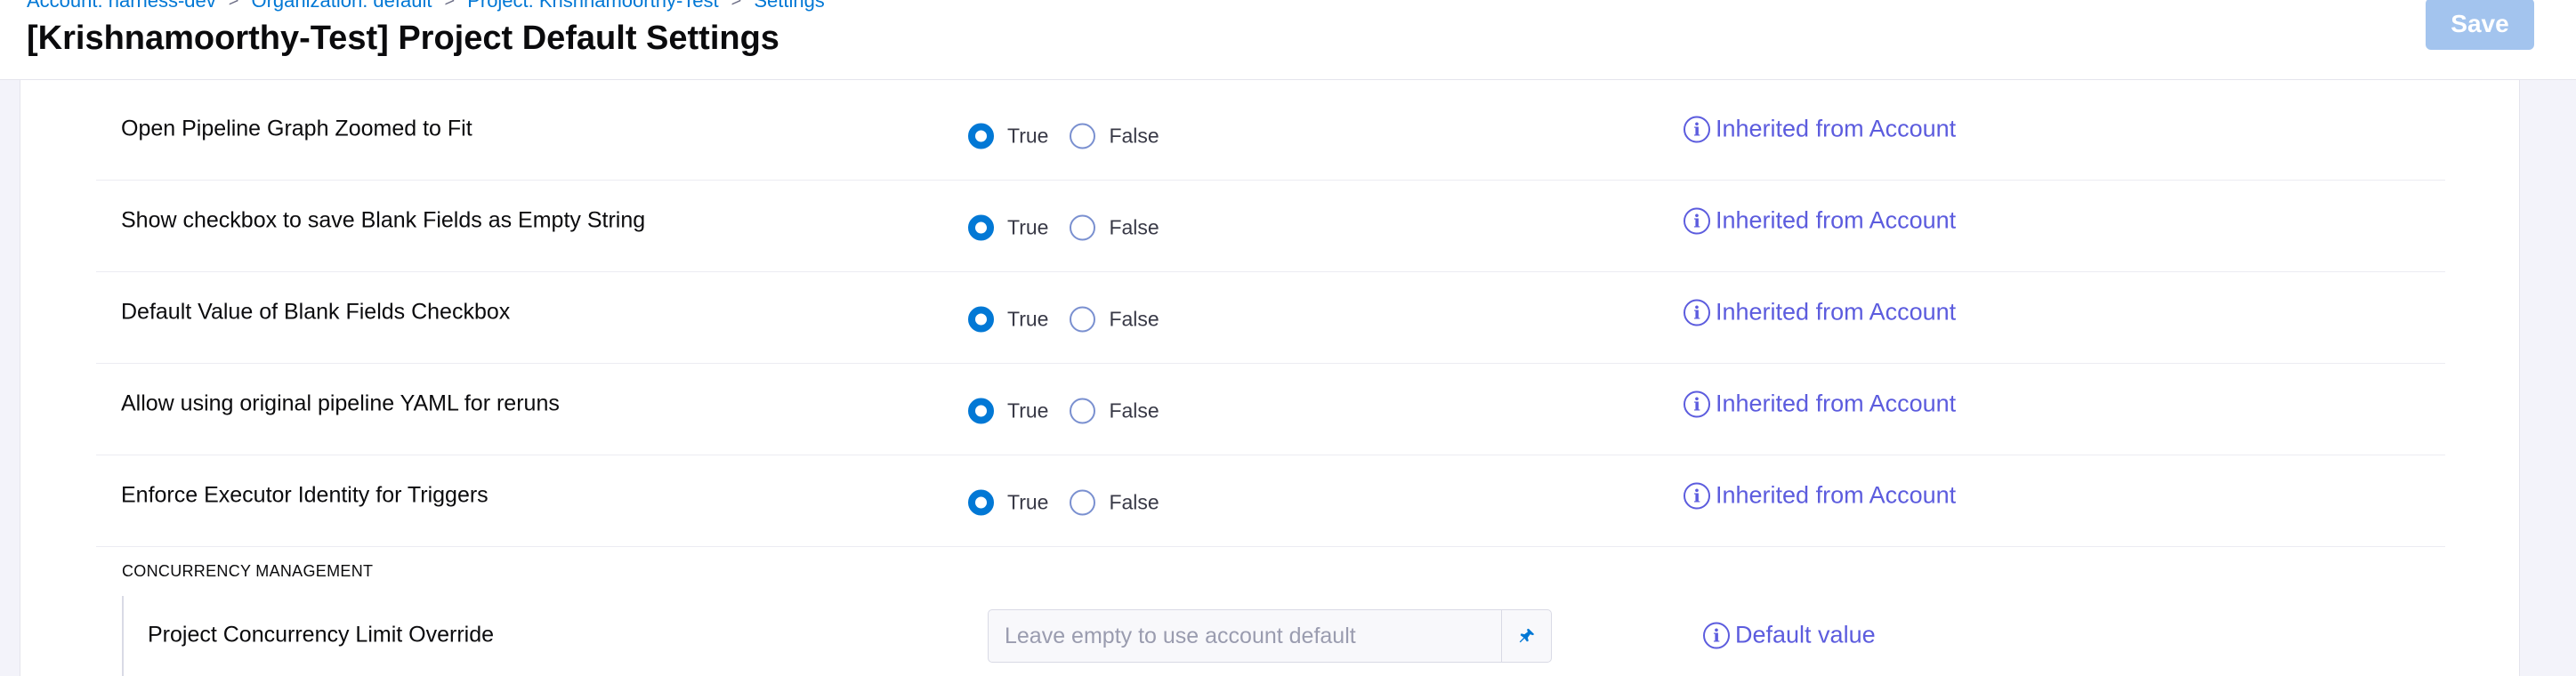 The width and height of the screenshot is (2576, 676). Describe the element at coordinates (305, 495) in the screenshot. I see `setting-label: Enforce Executor Identity for Triggers` at that location.